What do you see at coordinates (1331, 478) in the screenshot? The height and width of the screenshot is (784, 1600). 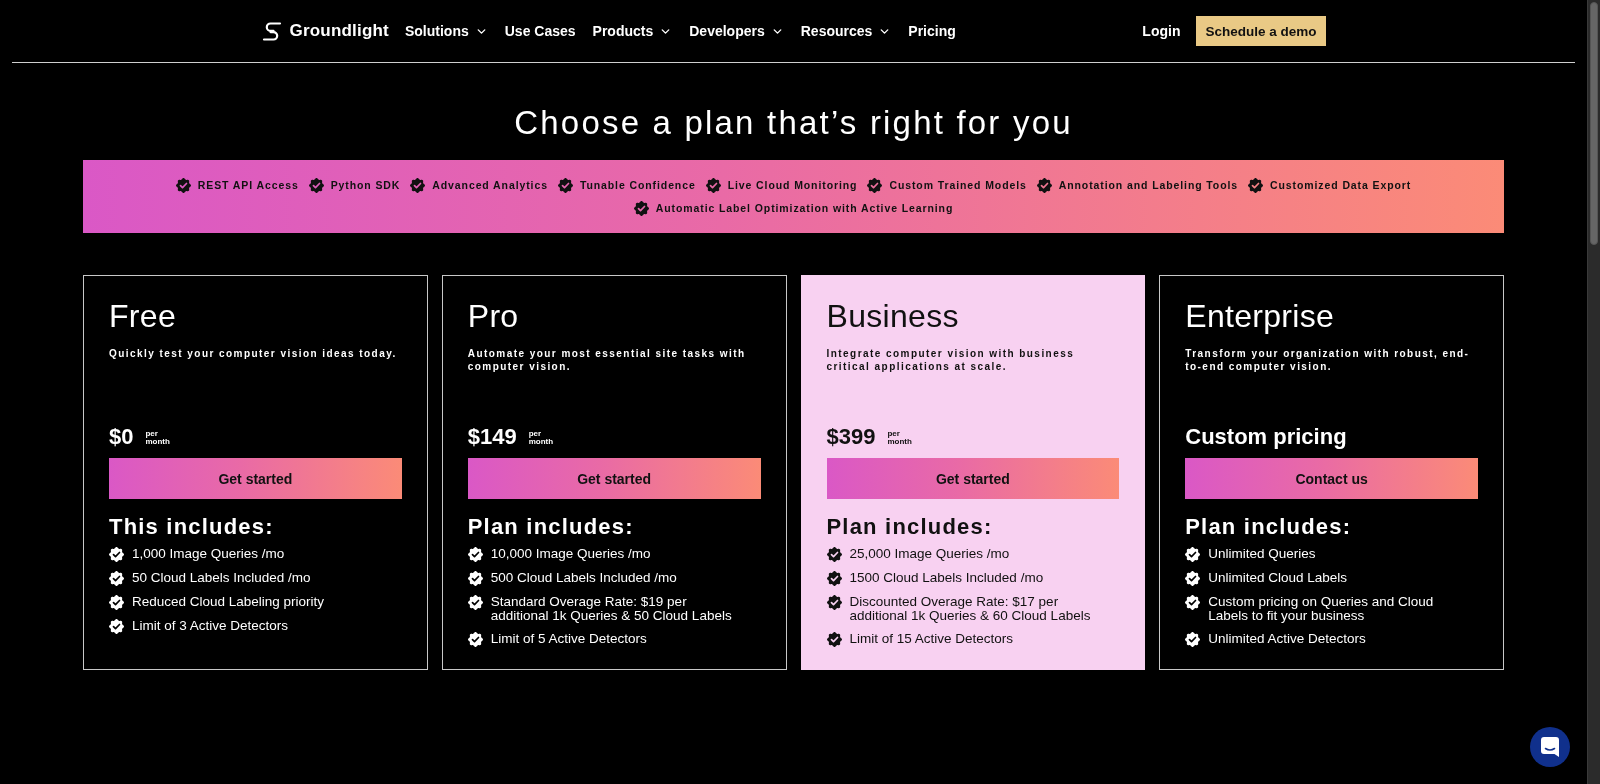 I see `plan-button: Contact us` at bounding box center [1331, 478].